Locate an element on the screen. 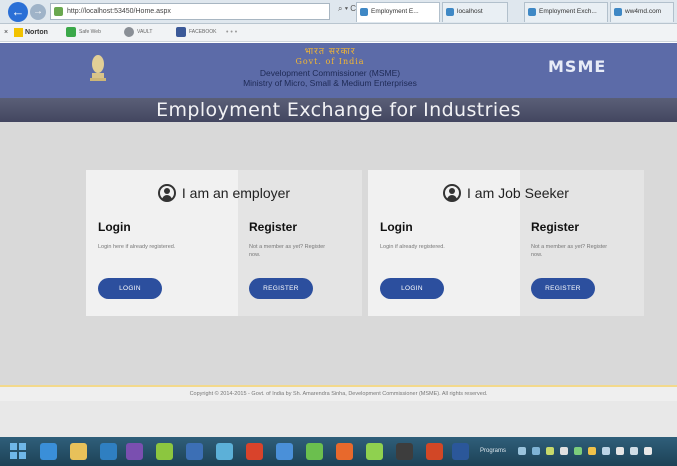 This screenshot has width=677, height=466. vault-icon is located at coordinates (129, 32).